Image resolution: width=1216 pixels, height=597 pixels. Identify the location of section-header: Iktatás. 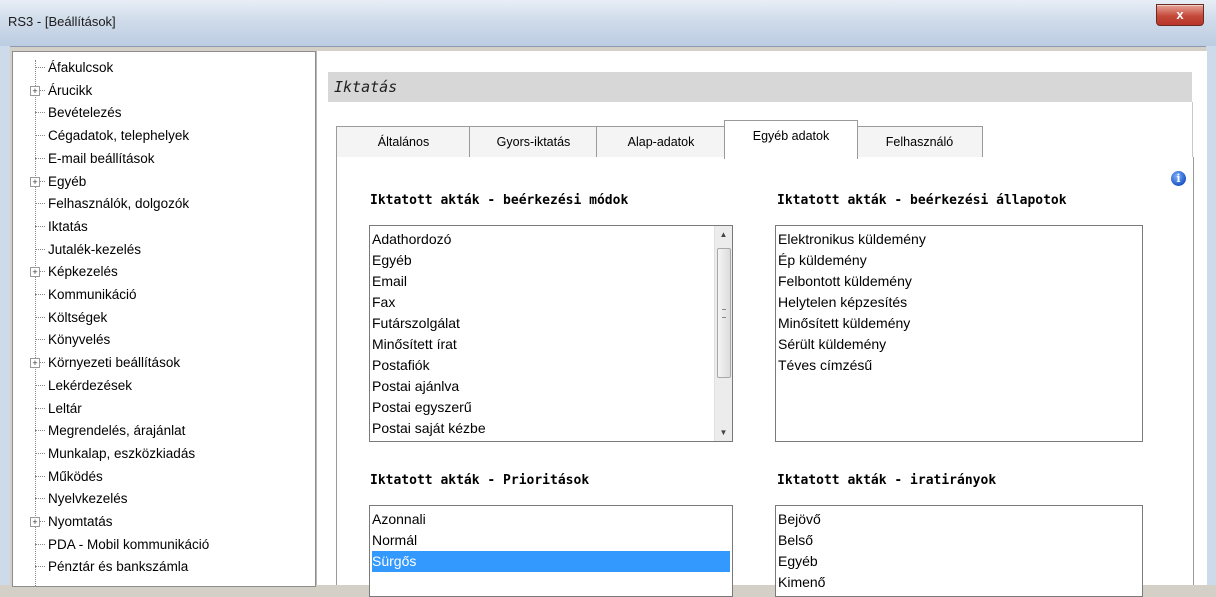
(760, 87).